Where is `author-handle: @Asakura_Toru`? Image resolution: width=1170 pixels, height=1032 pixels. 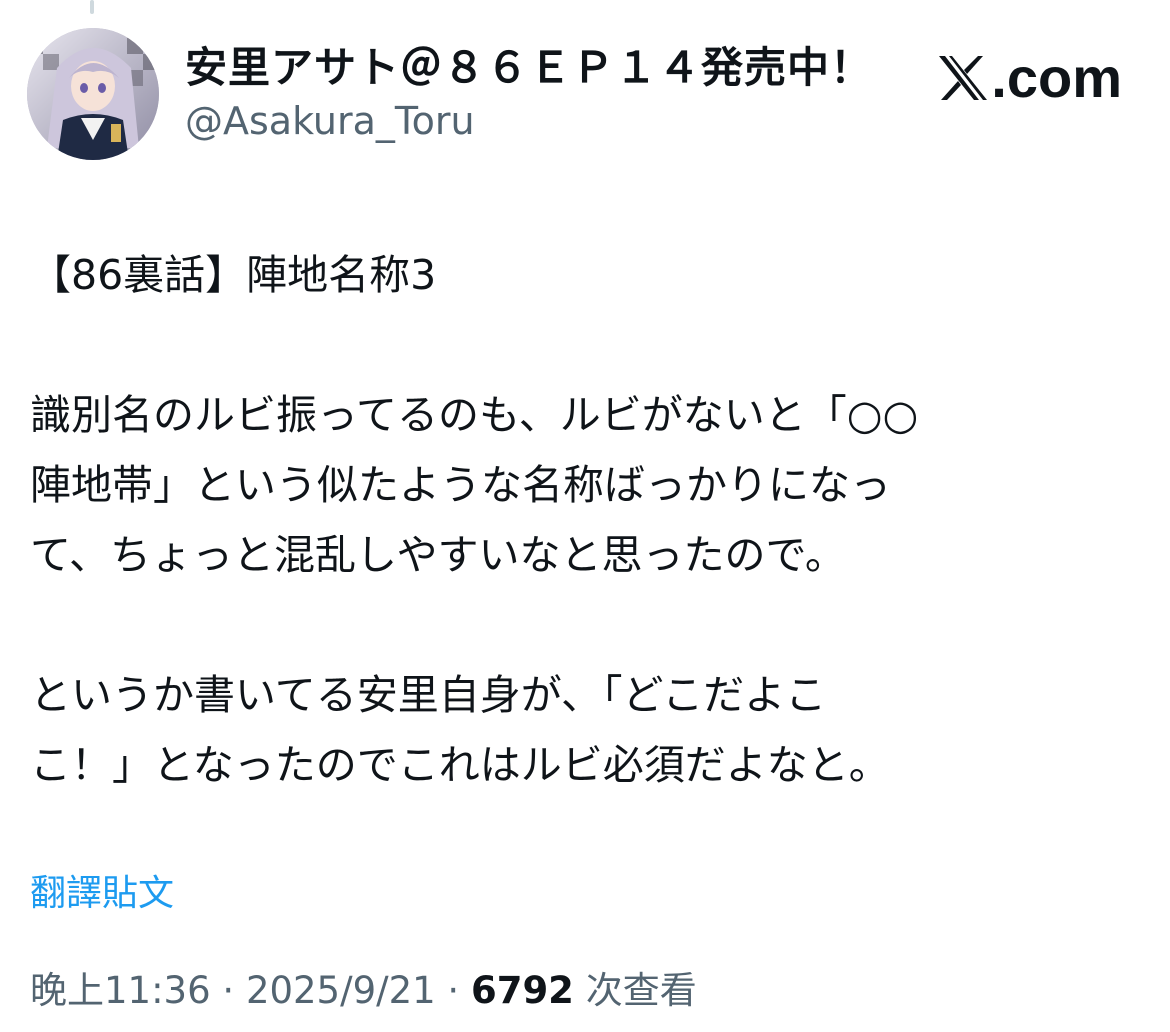
author-handle: @Asakura_Toru is located at coordinates (529, 121).